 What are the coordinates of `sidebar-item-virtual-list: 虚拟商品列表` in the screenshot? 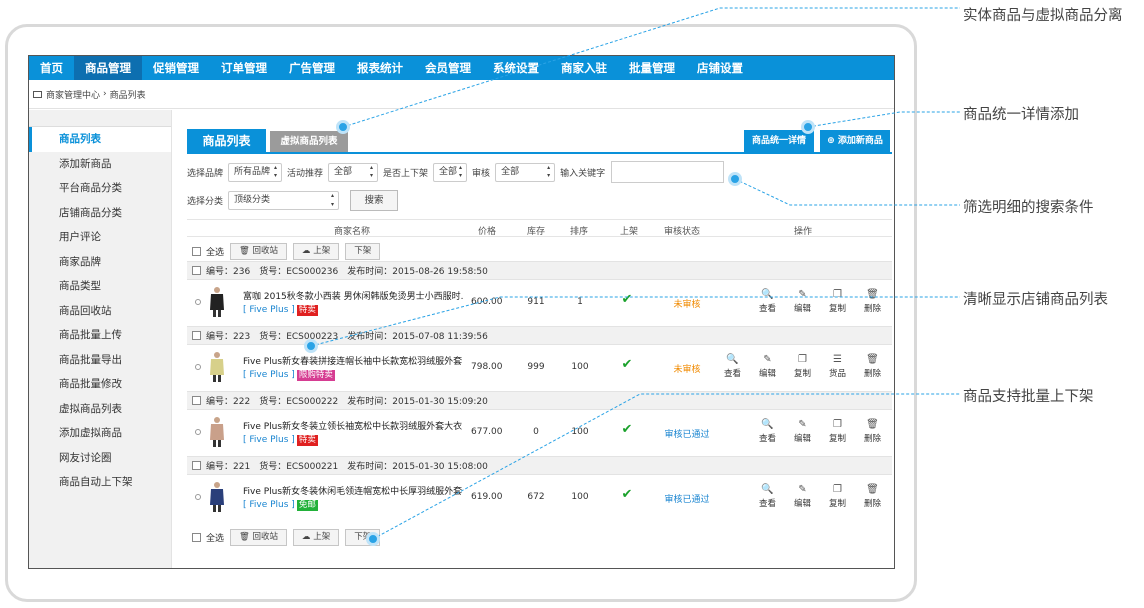 It's located at (100, 409).